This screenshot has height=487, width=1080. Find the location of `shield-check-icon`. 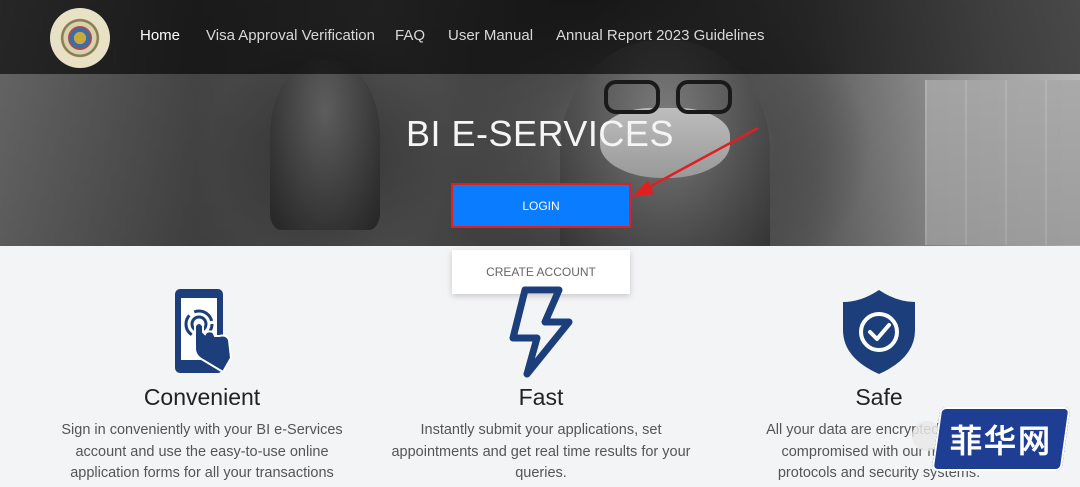

shield-check-icon is located at coordinates (879, 332).